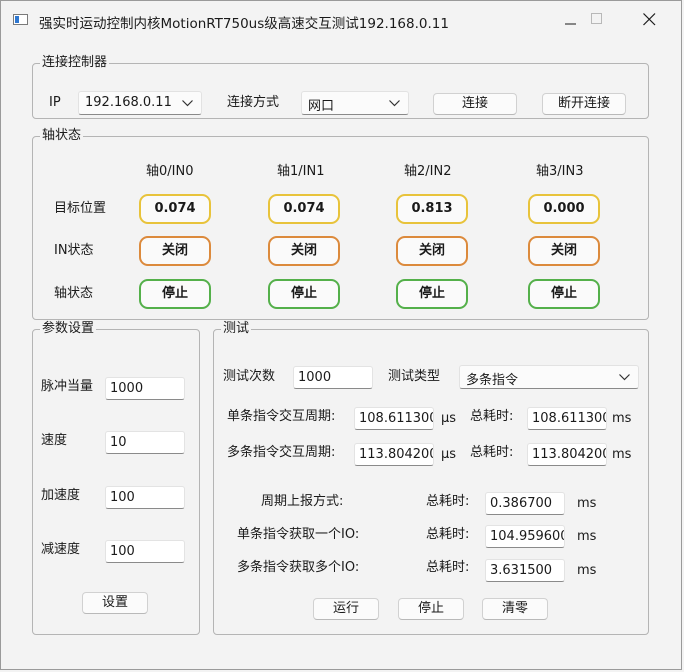 Image resolution: width=684 pixels, height=672 pixels. Describe the element at coordinates (128, 102) in the screenshot. I see `ip-value: 192.168.0.11` at that location.